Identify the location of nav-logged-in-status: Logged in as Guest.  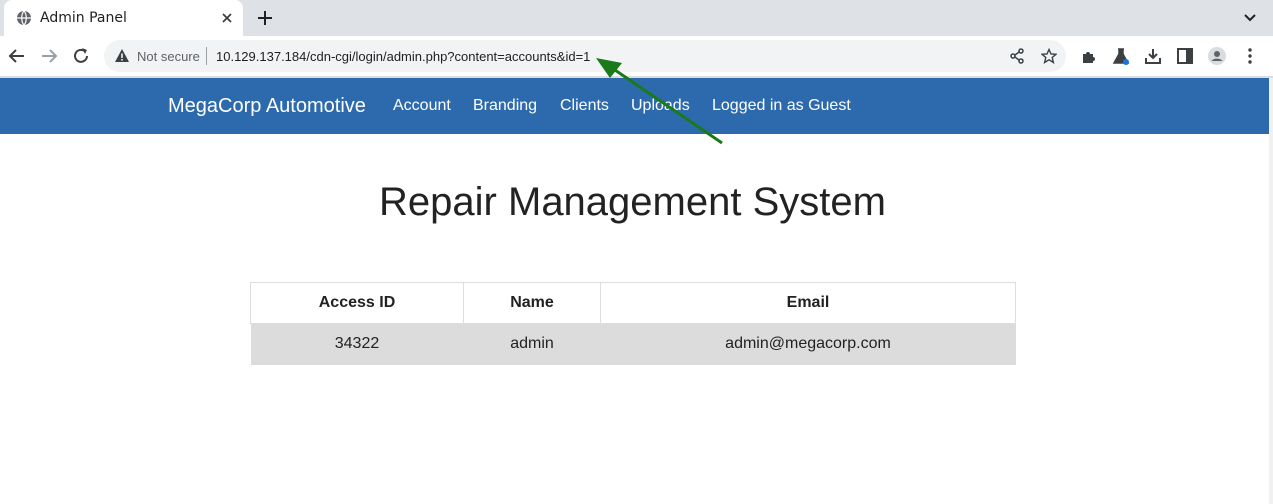
(781, 105).